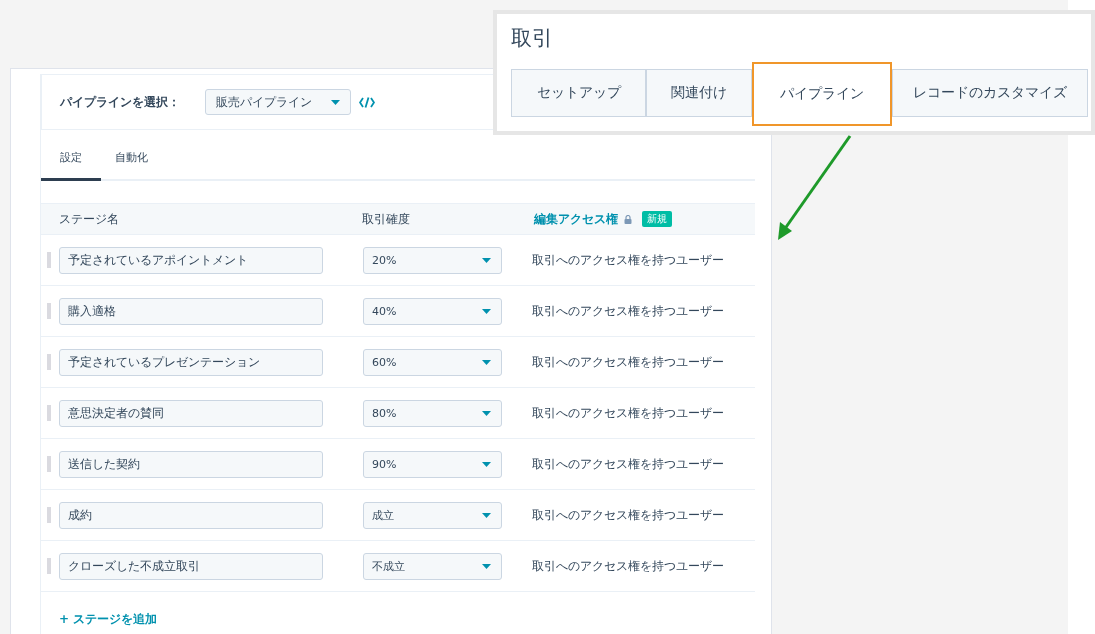  Describe the element at coordinates (191, 311) in the screenshot. I see `stage-name-field: 購入適格` at that location.